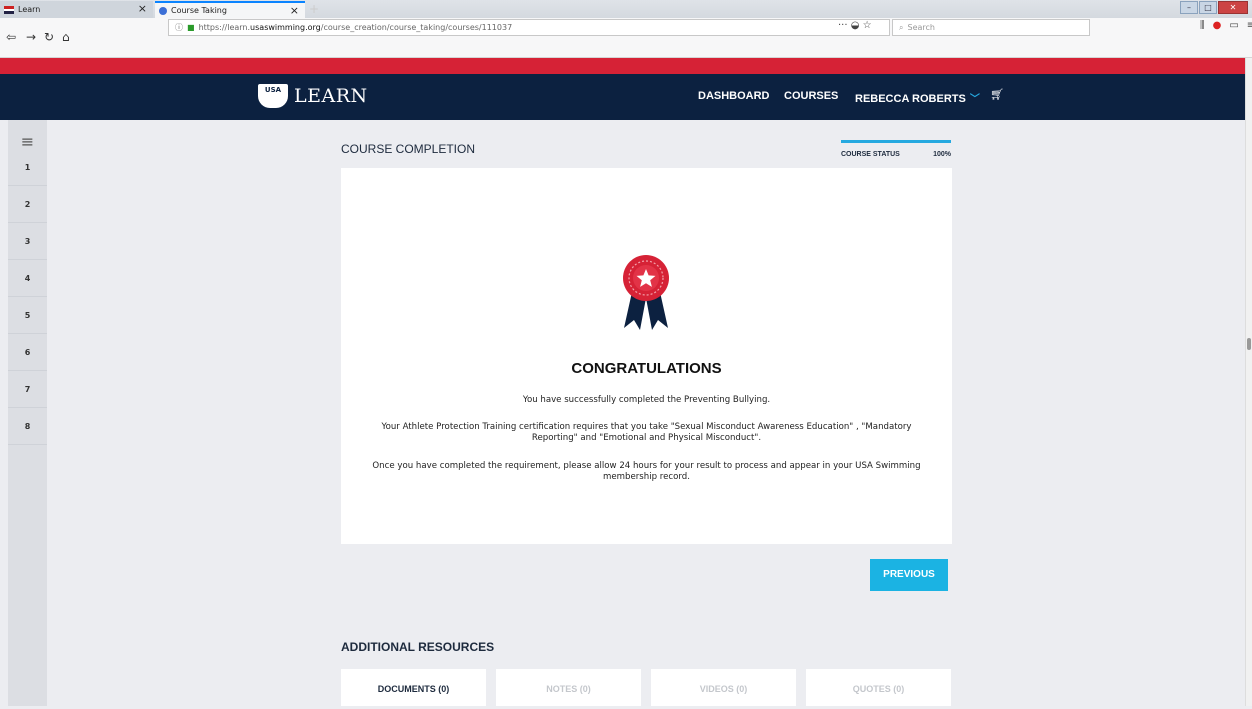 The image size is (1252, 709). What do you see at coordinates (622, 66) in the screenshot?
I see `red-stripe` at bounding box center [622, 66].